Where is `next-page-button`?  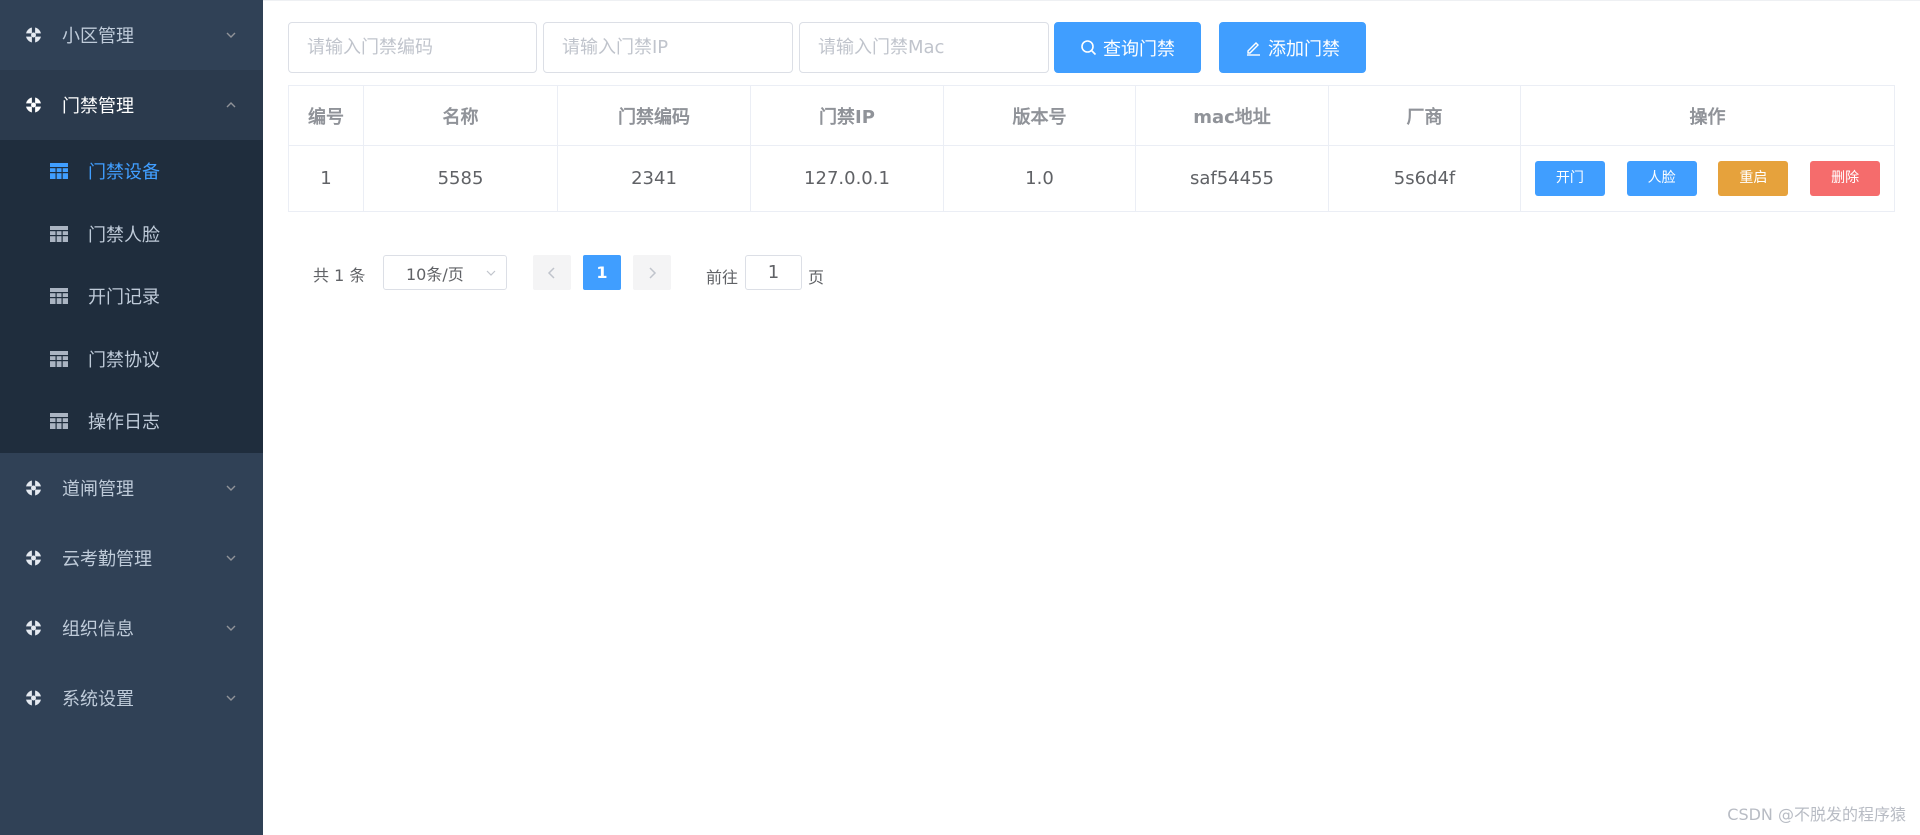 next-page-button is located at coordinates (652, 272).